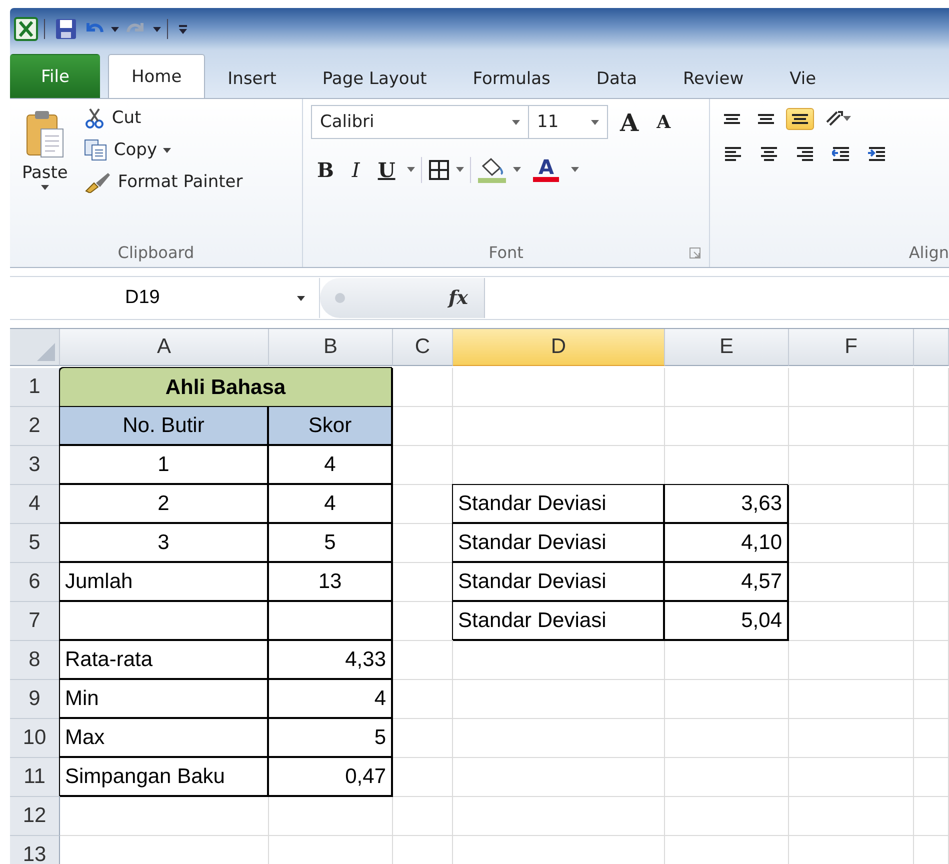 Image resolution: width=949 pixels, height=864 pixels. Describe the element at coordinates (325, 170) in the screenshot. I see `bold-button: B` at that location.